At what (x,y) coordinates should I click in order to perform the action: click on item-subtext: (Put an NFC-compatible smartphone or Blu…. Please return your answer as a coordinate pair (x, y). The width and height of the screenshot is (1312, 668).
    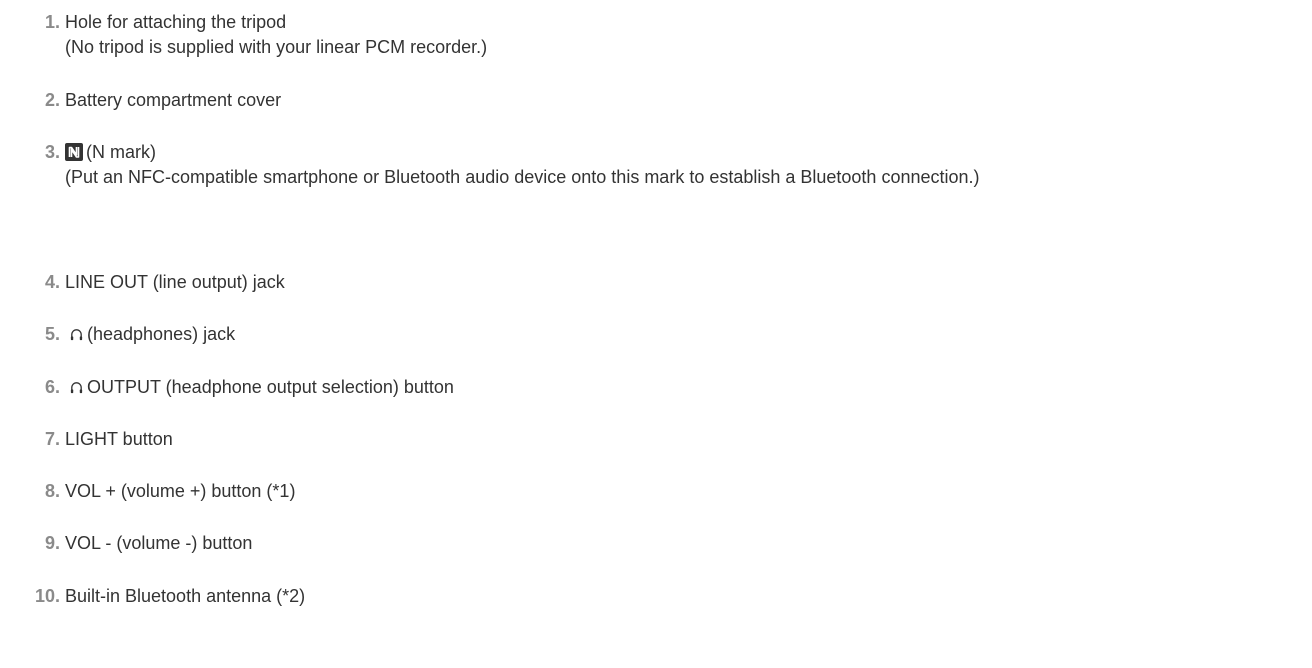
    Looking at the image, I should click on (522, 177).